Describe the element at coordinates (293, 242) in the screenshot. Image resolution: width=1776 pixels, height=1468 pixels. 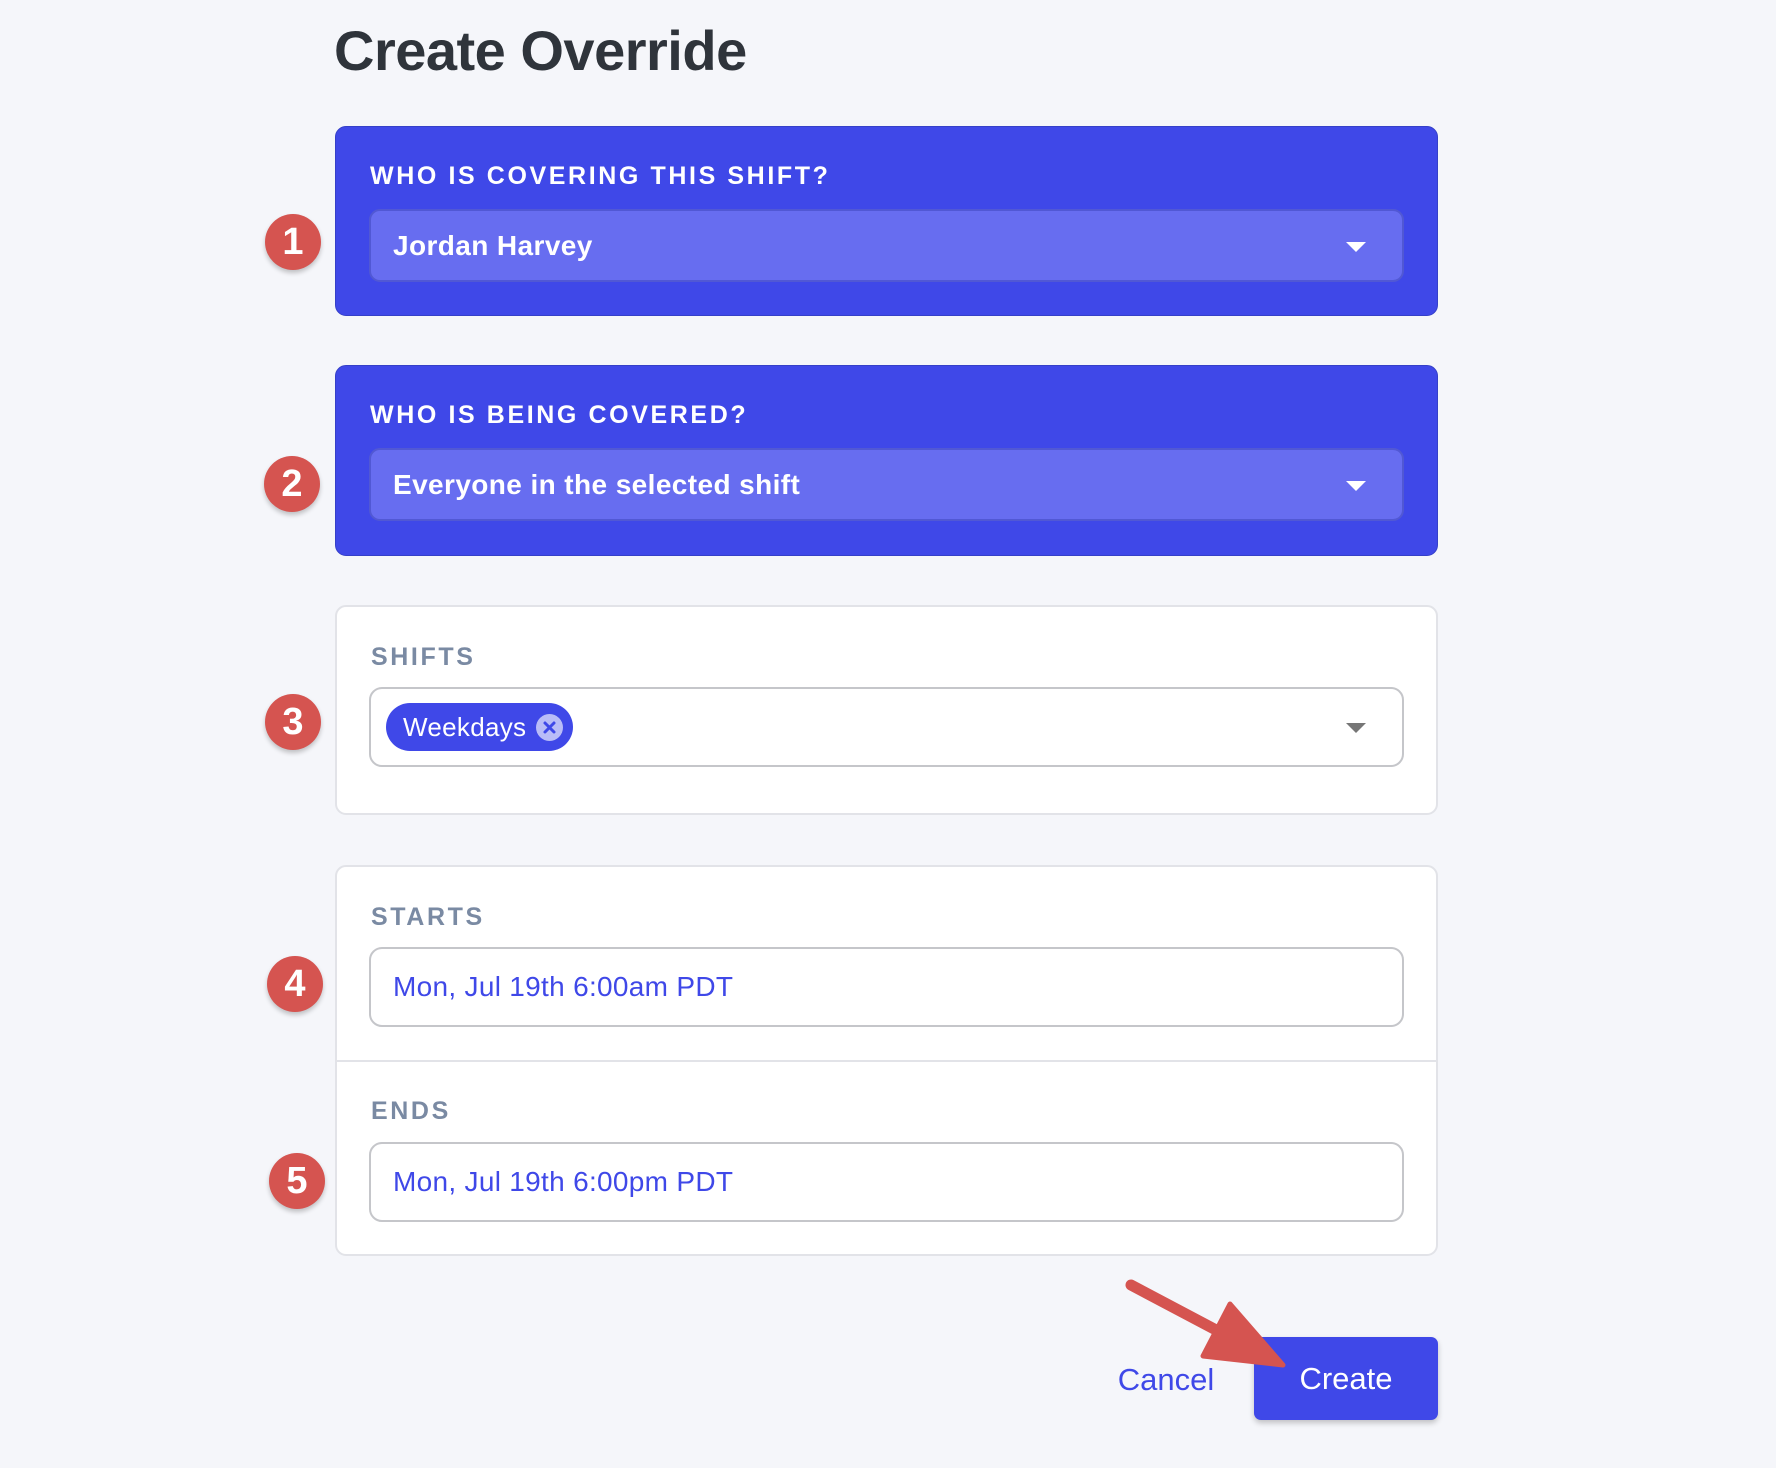
I see `annotation-badge-1: 1` at that location.